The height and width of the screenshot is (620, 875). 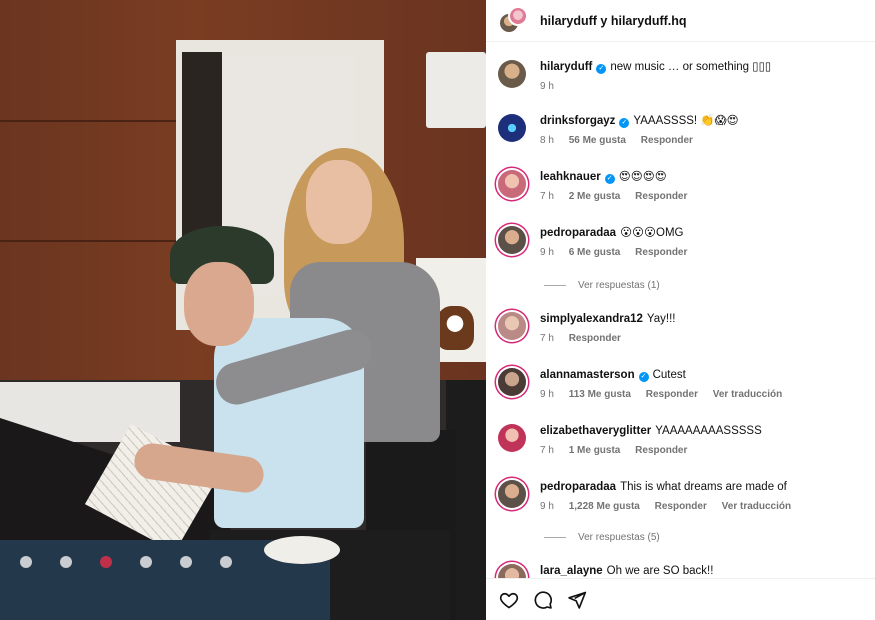 I want to click on collab-avatars, so click(x=513, y=20).